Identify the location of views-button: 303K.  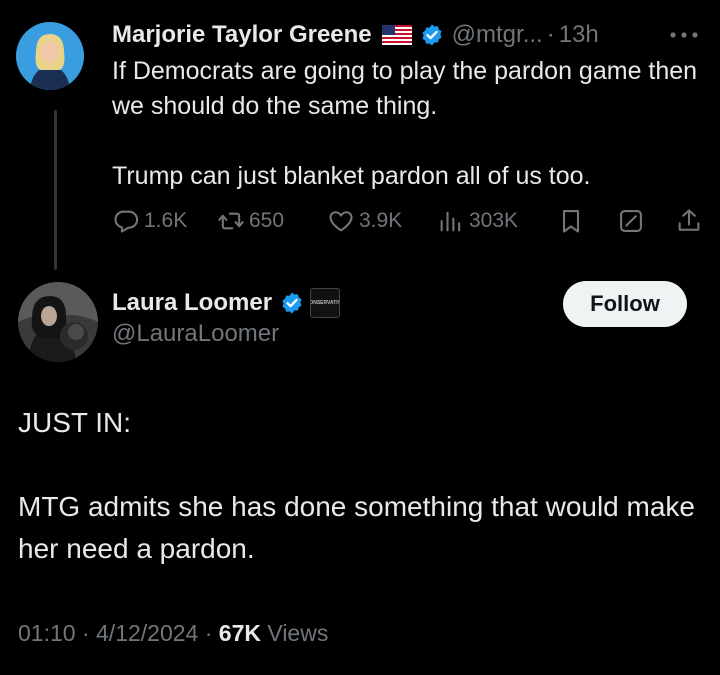
(477, 221).